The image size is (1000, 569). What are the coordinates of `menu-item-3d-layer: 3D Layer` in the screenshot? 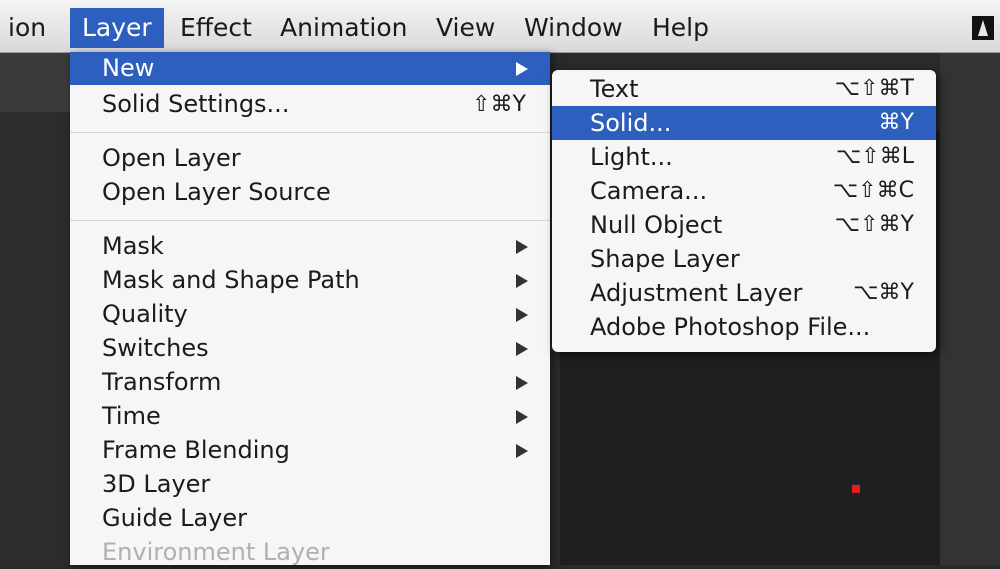 It's located at (310, 484).